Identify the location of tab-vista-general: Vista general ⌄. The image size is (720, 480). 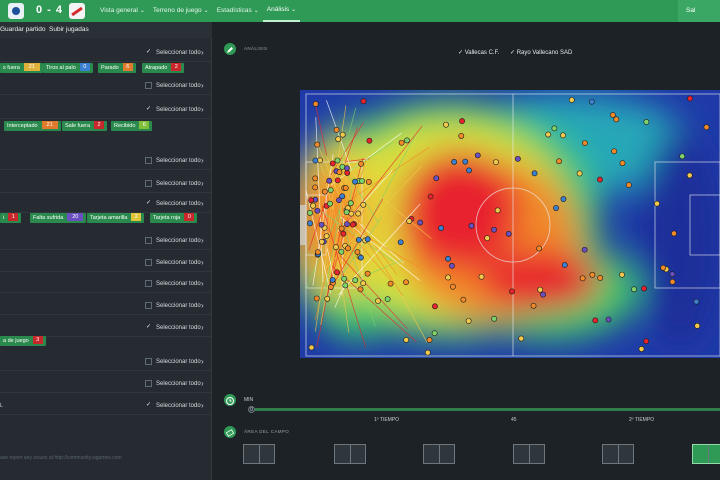
(122, 11).